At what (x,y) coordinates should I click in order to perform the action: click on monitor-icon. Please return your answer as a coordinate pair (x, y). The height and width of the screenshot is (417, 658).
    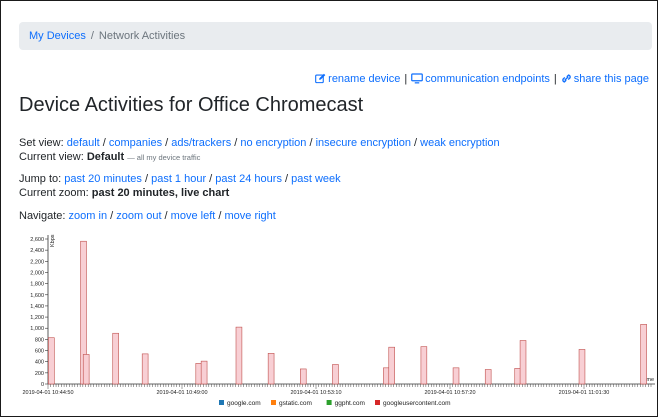
    Looking at the image, I should click on (417, 78).